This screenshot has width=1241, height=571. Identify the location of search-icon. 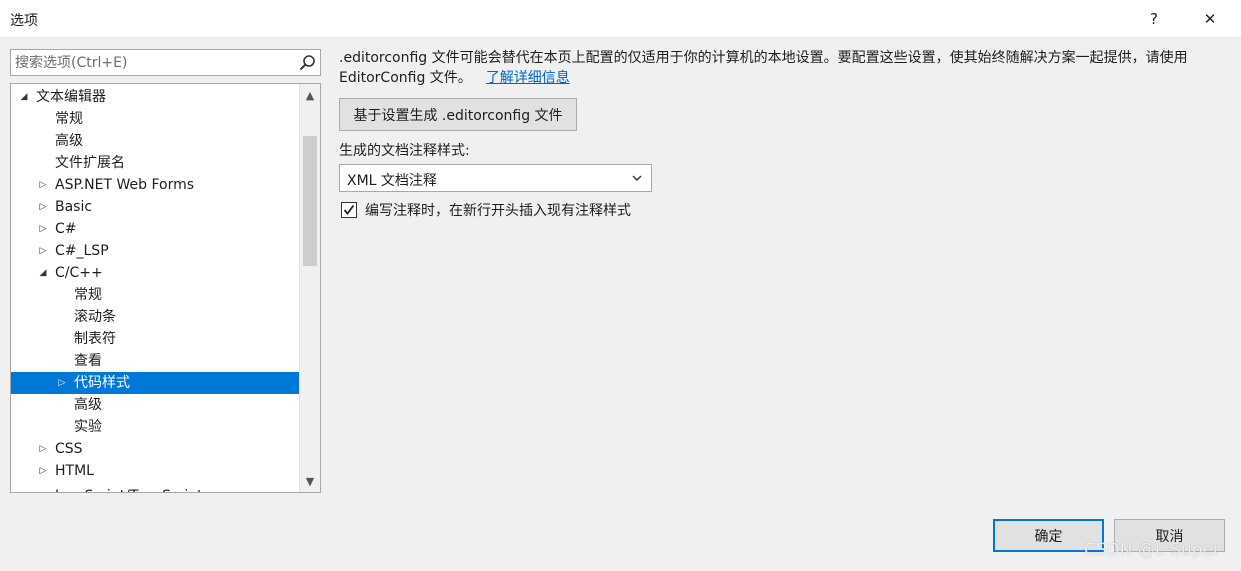
(307, 63).